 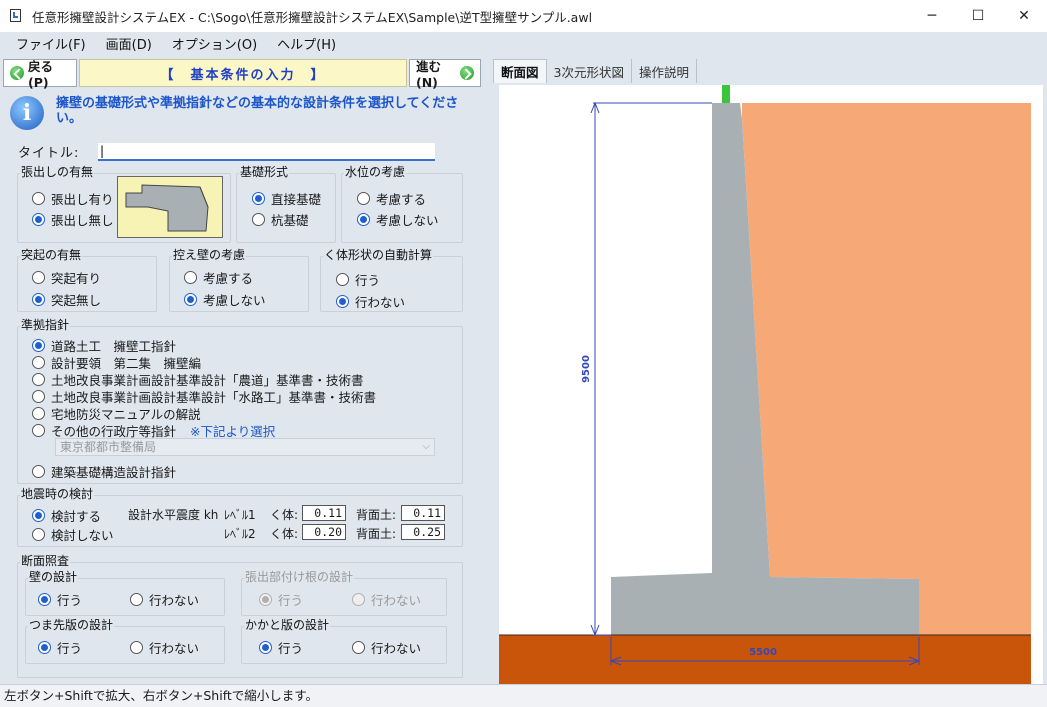 What do you see at coordinates (726, 94) in the screenshot?
I see `wall-top-marker` at bounding box center [726, 94].